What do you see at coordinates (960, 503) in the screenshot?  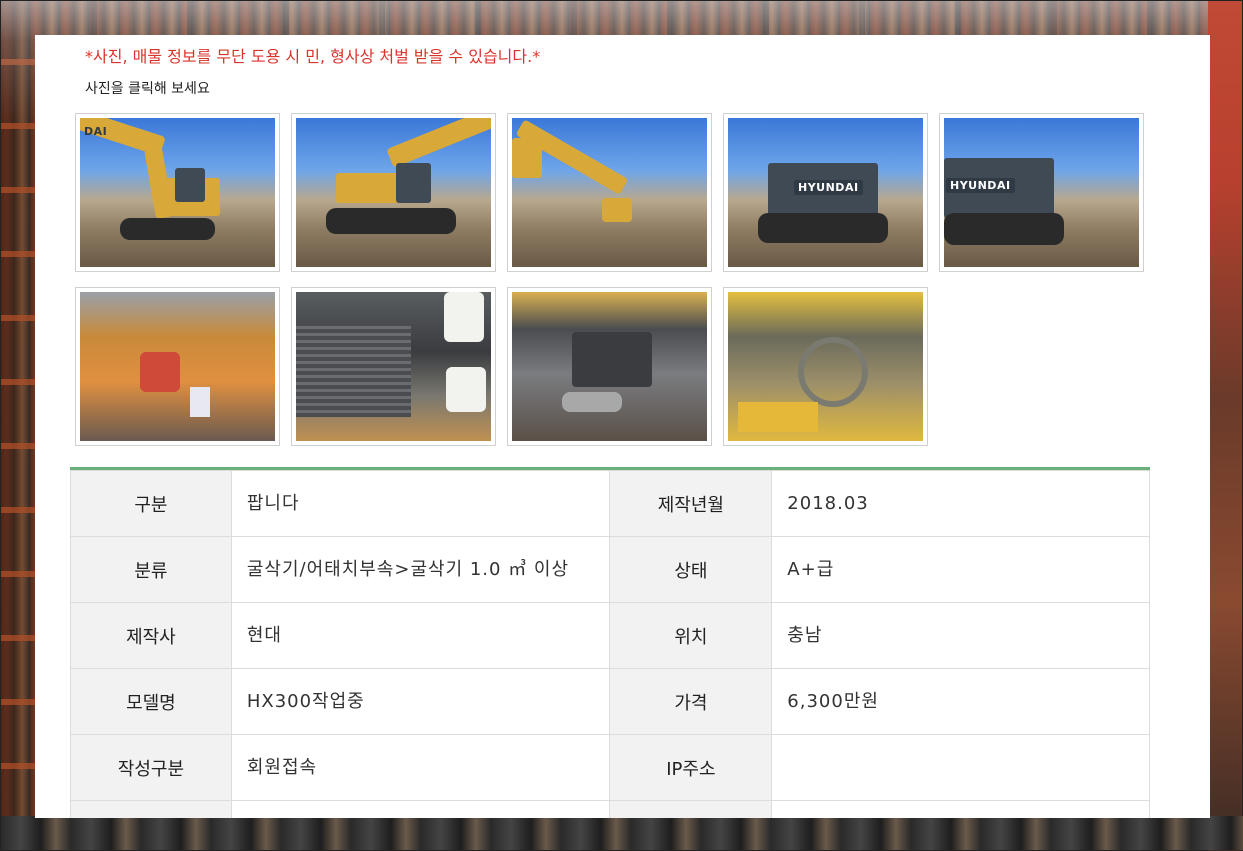 I see `spec-value: 2018.03` at bounding box center [960, 503].